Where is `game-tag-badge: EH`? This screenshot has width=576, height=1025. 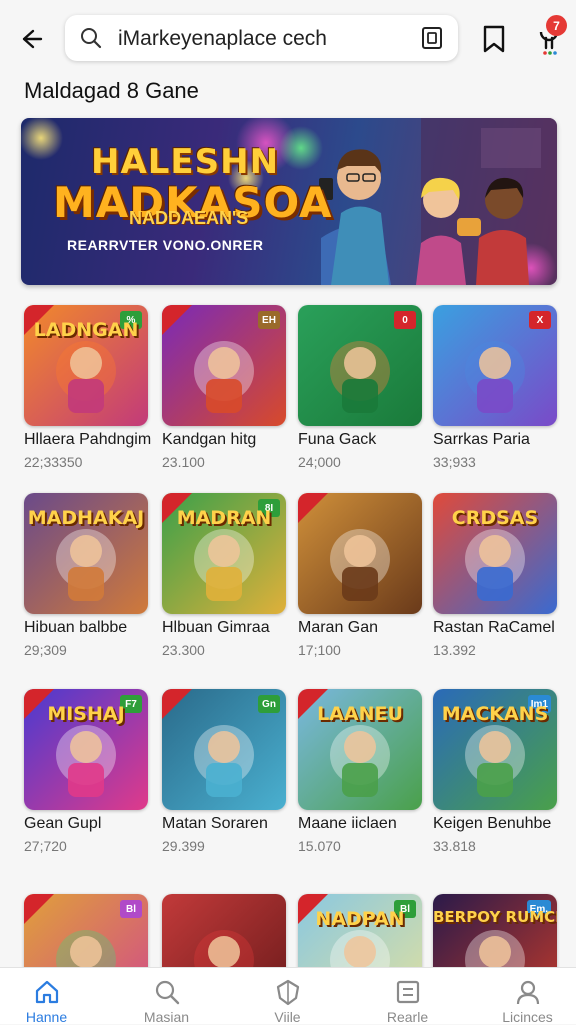
game-tag-badge: EH is located at coordinates (269, 320).